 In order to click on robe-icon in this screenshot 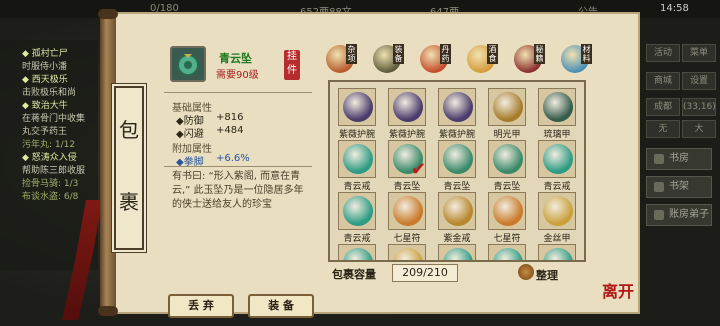, I will do `click(408, 254)`.